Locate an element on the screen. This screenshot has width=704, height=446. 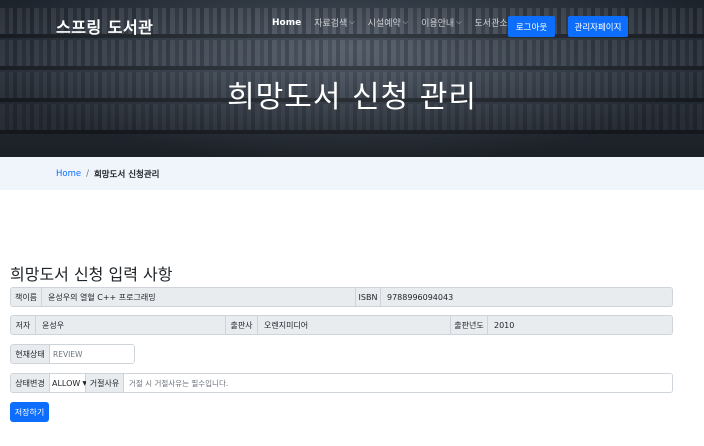
logout-button: 로그아웃 is located at coordinates (531, 26).